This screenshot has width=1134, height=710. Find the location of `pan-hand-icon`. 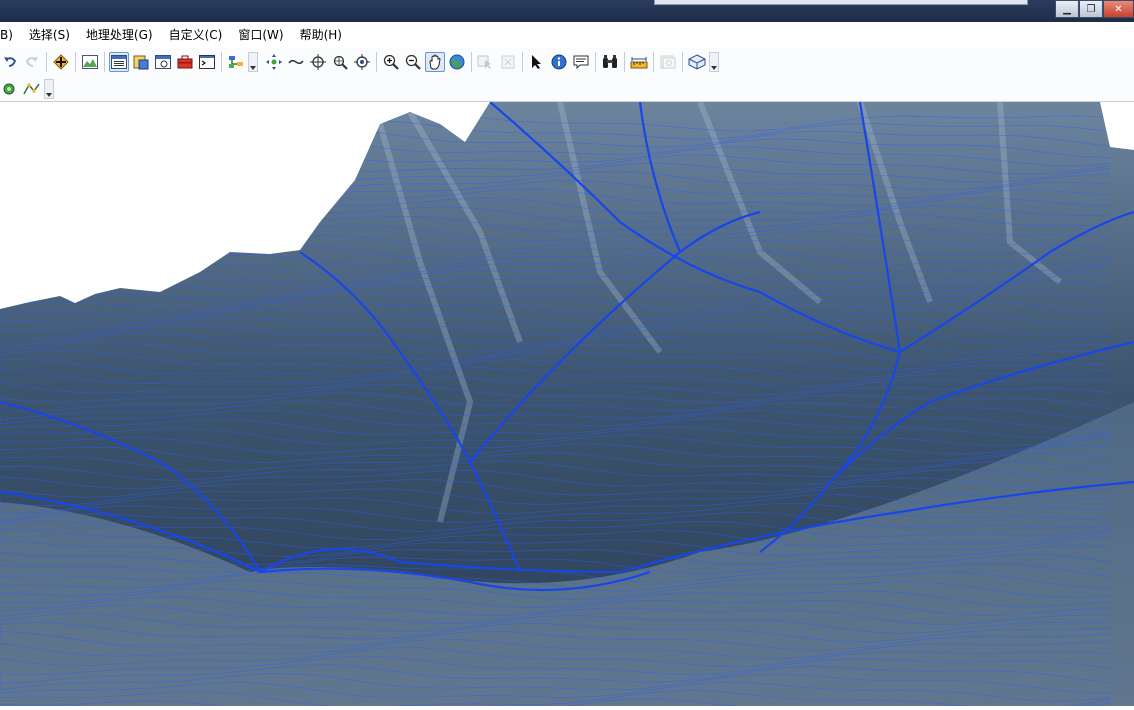

pan-hand-icon is located at coordinates (435, 62).